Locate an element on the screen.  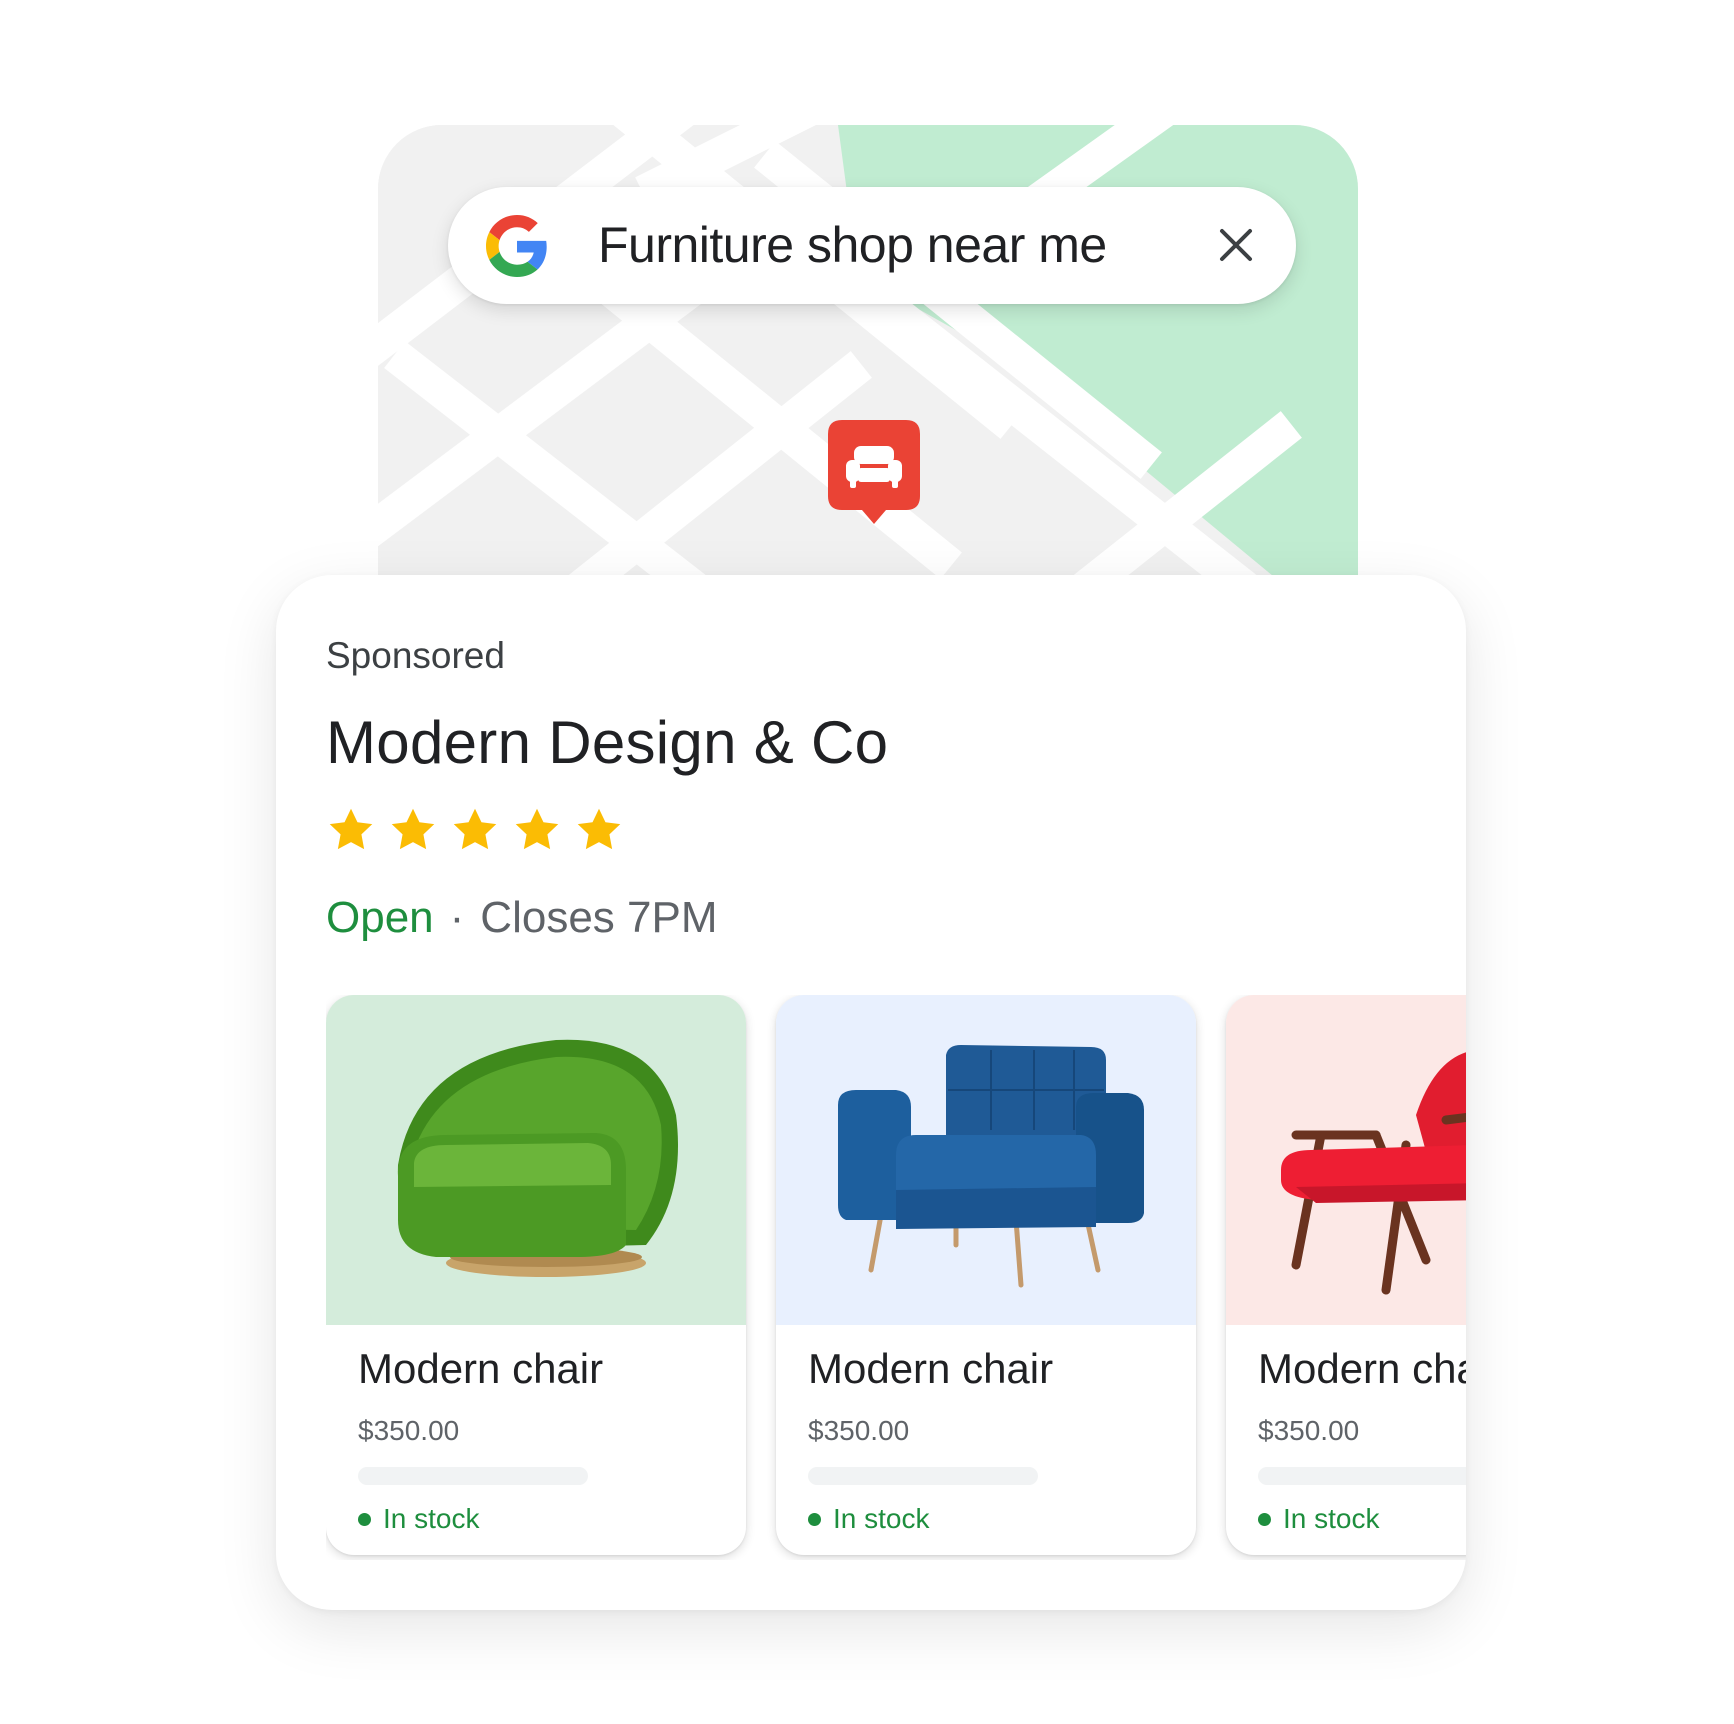
search-bar: Furniture shop near me is located at coordinates (872, 245).